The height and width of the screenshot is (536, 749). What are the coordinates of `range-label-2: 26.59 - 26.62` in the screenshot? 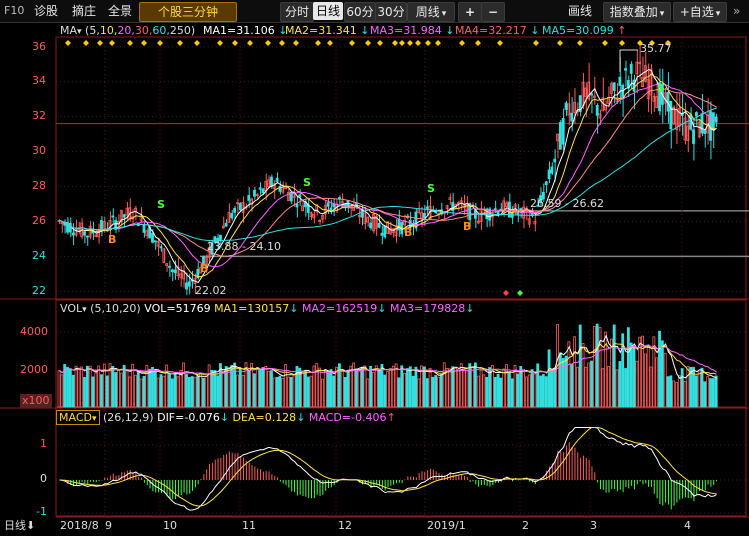 It's located at (567, 203).